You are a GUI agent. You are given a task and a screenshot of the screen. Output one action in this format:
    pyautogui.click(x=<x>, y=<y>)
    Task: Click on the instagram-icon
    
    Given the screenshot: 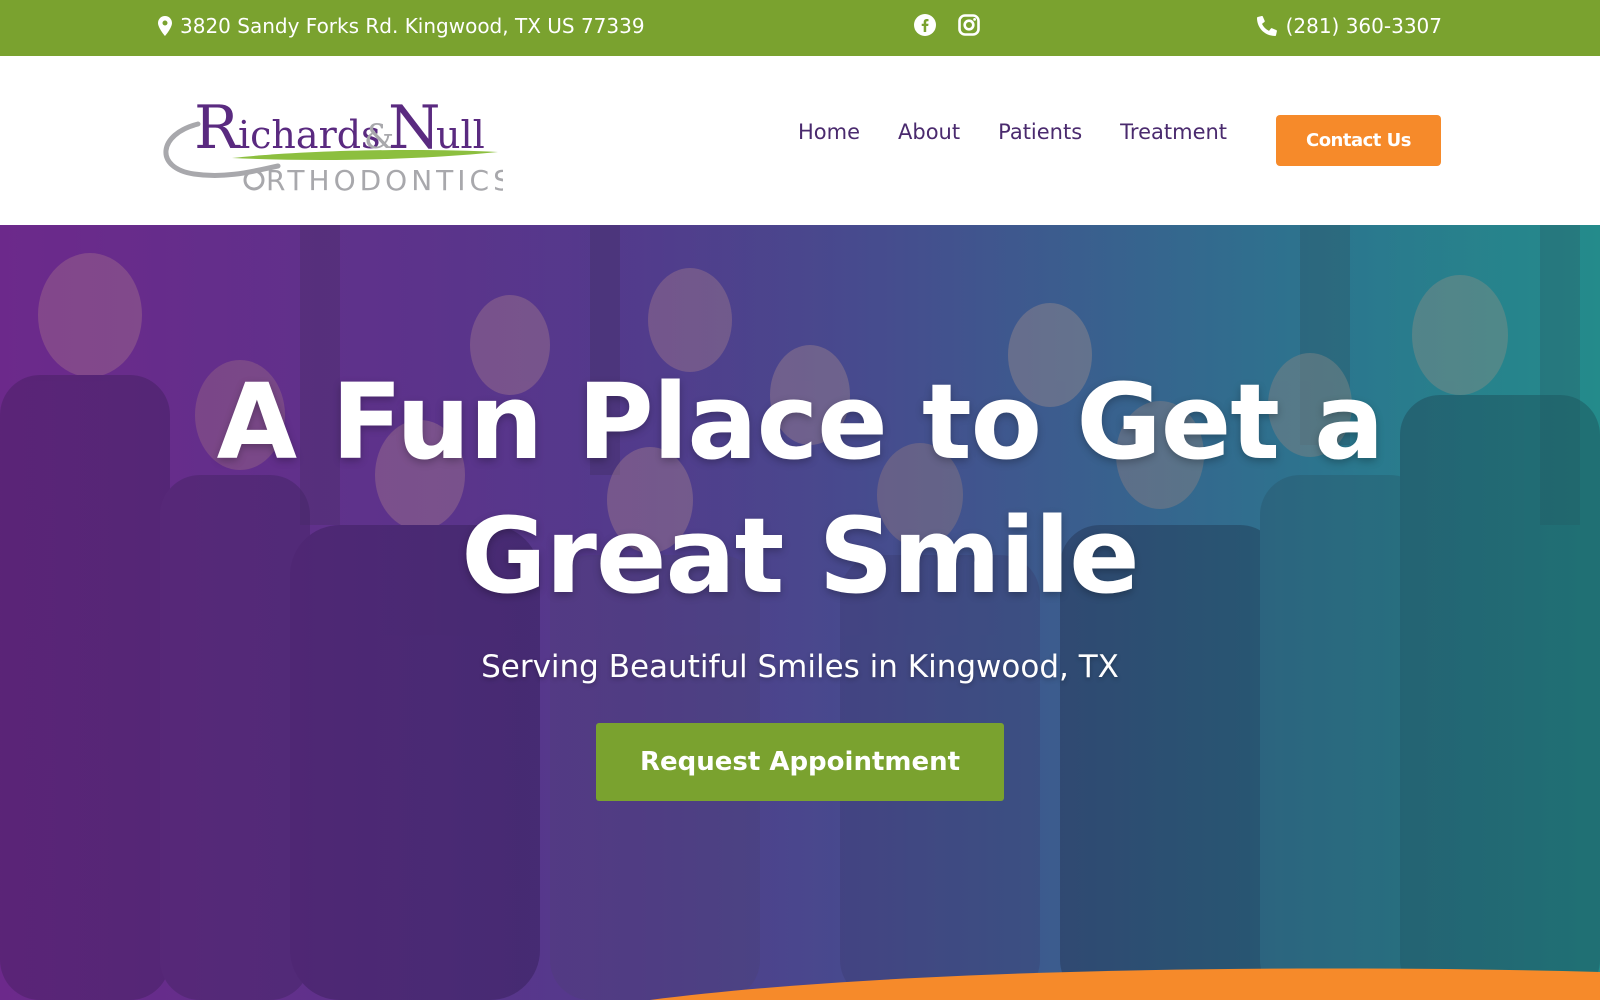 What is the action you would take?
    pyautogui.click(x=969, y=25)
    